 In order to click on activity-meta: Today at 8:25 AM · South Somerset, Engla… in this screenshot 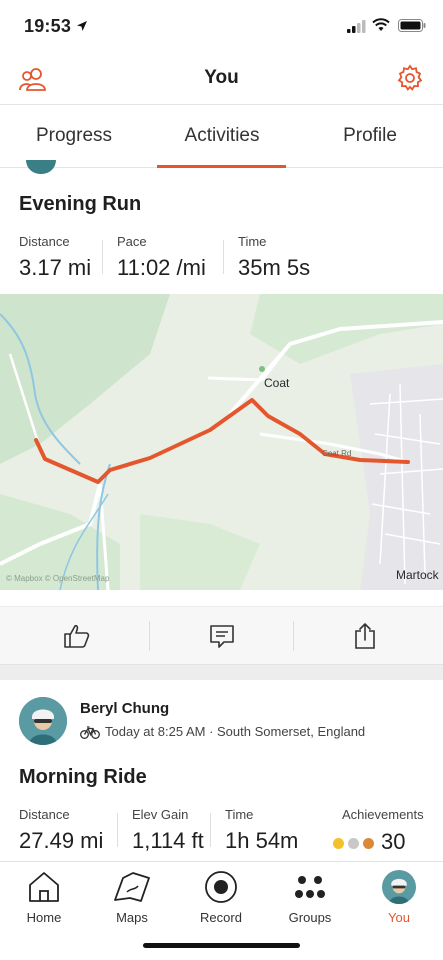, I will do `click(222, 731)`.